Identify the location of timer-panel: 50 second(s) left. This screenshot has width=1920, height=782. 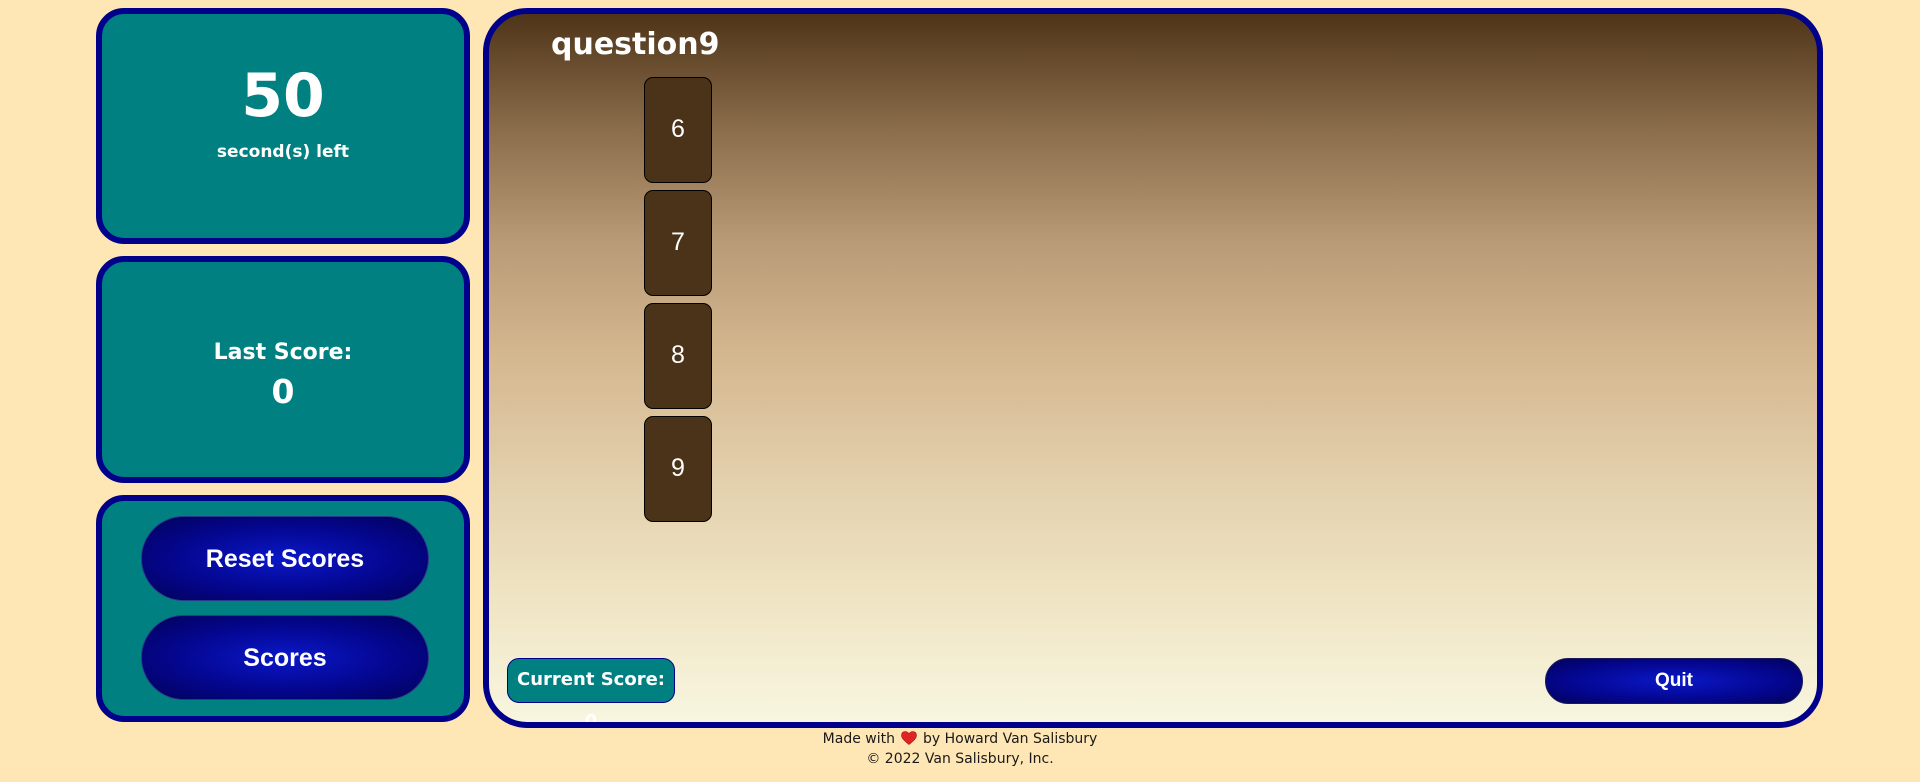
(283, 126).